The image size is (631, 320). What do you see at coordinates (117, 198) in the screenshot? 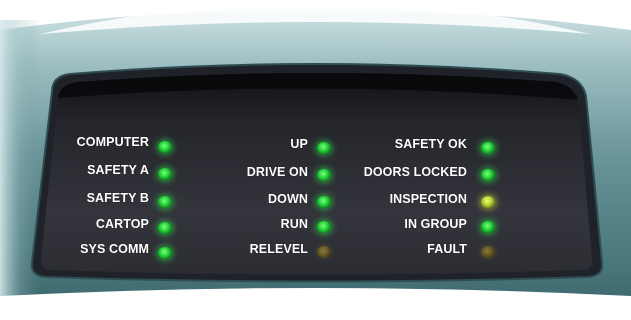
I see `label-safety-b: SAFETY B` at bounding box center [117, 198].